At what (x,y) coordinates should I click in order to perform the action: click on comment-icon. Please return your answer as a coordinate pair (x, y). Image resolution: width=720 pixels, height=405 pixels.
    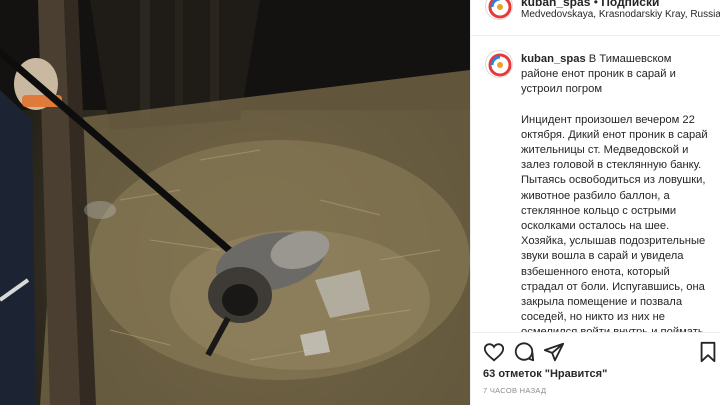
    Looking at the image, I should click on (524, 352).